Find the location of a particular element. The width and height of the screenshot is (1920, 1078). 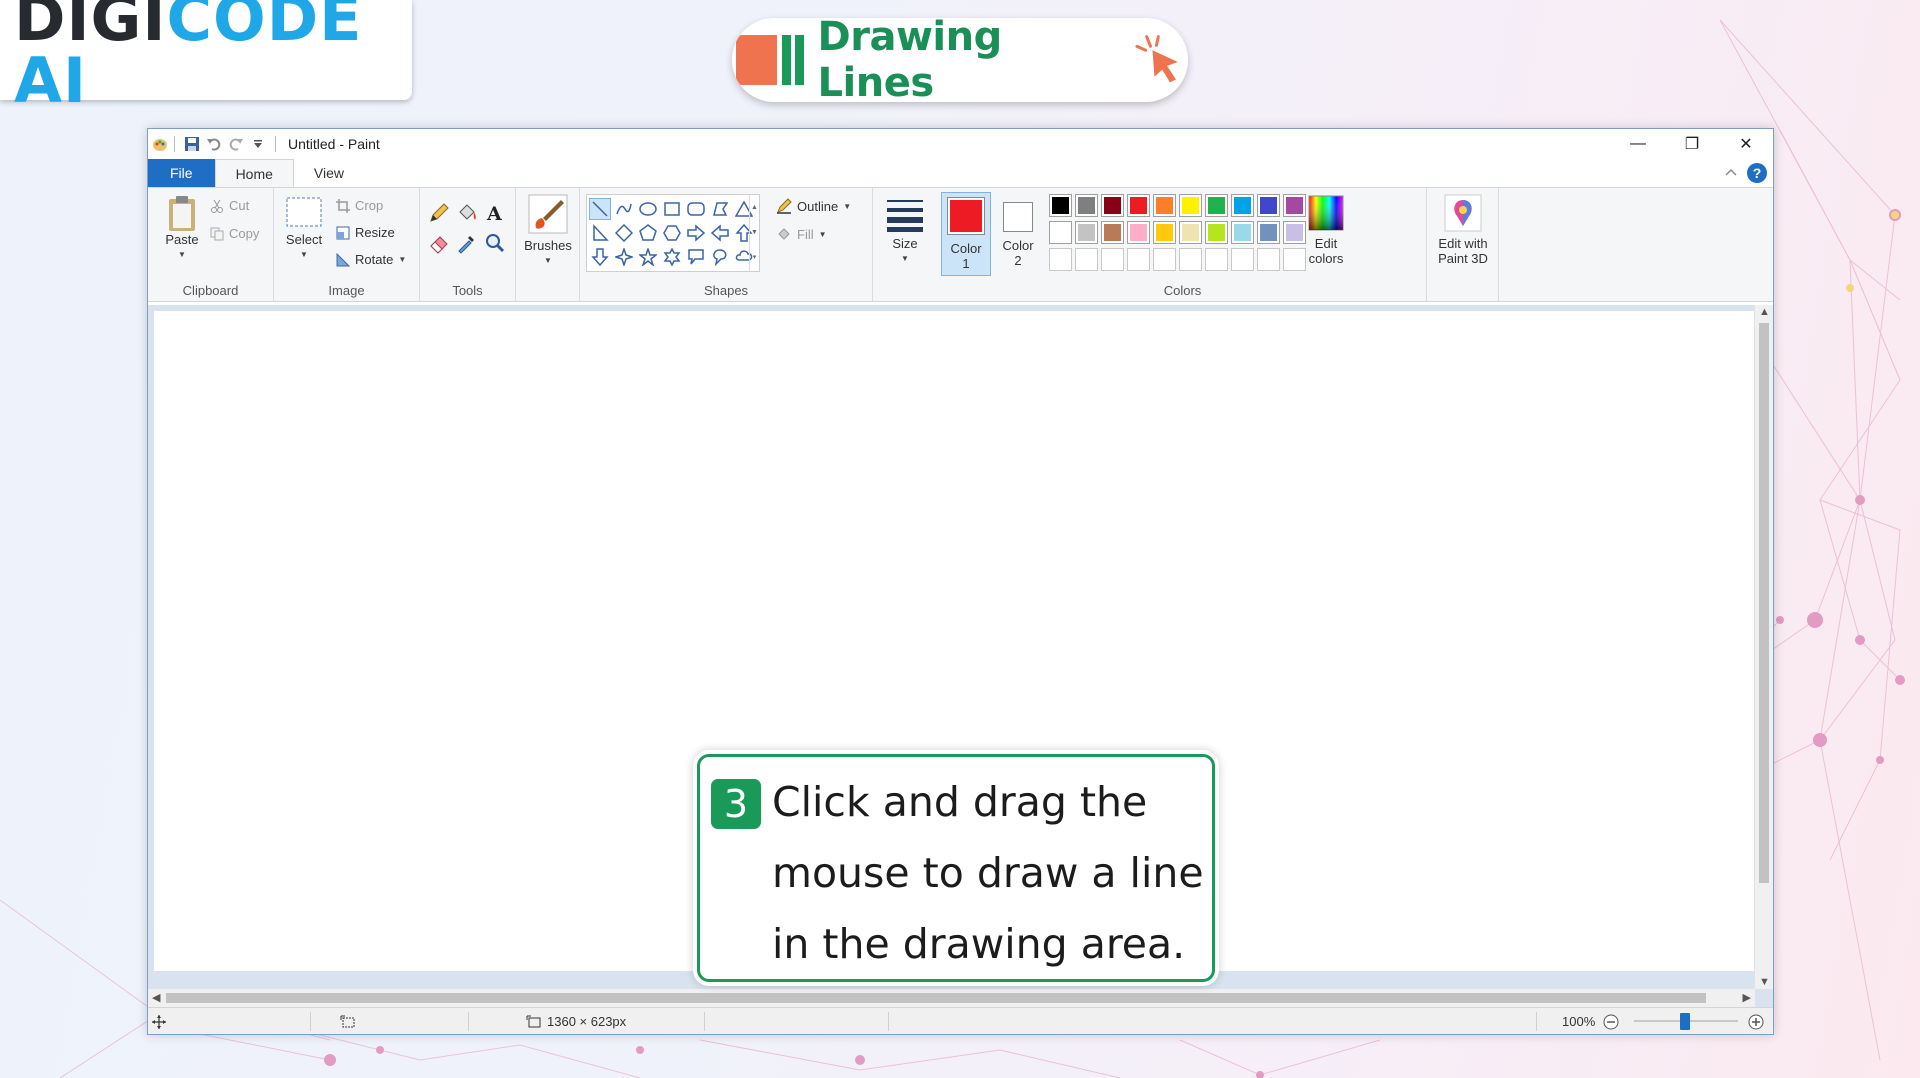

hexagon-shape-icon is located at coordinates (672, 233).